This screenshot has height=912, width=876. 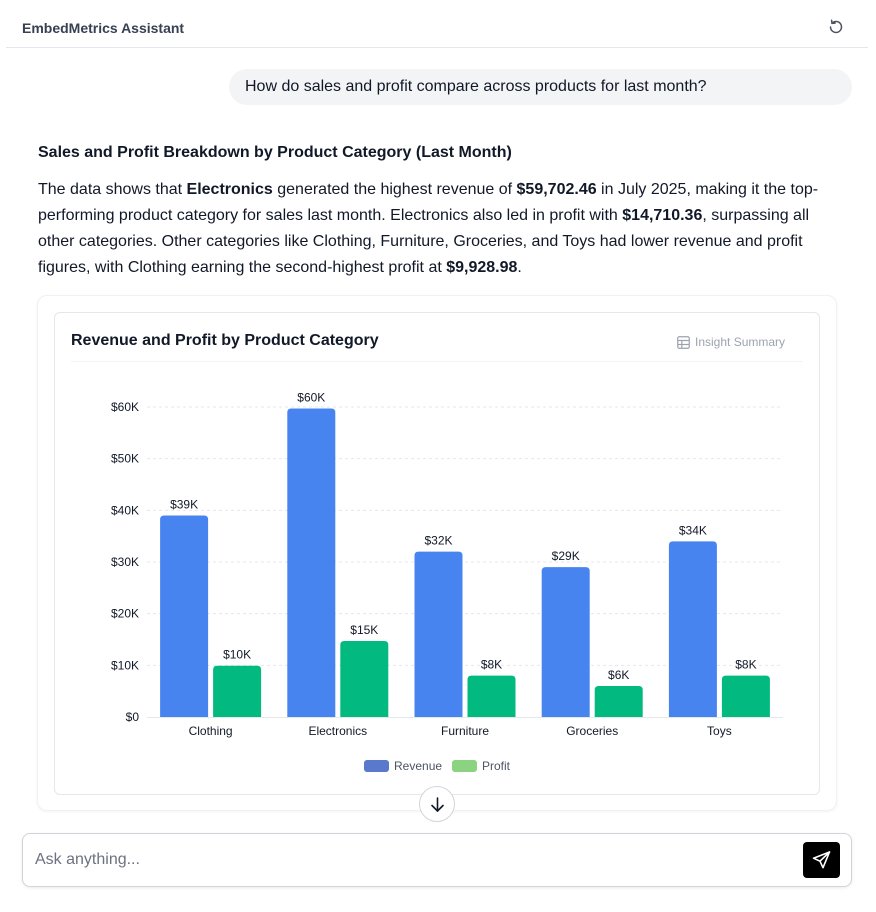 I want to click on reset-conversation-button, so click(x=836, y=27).